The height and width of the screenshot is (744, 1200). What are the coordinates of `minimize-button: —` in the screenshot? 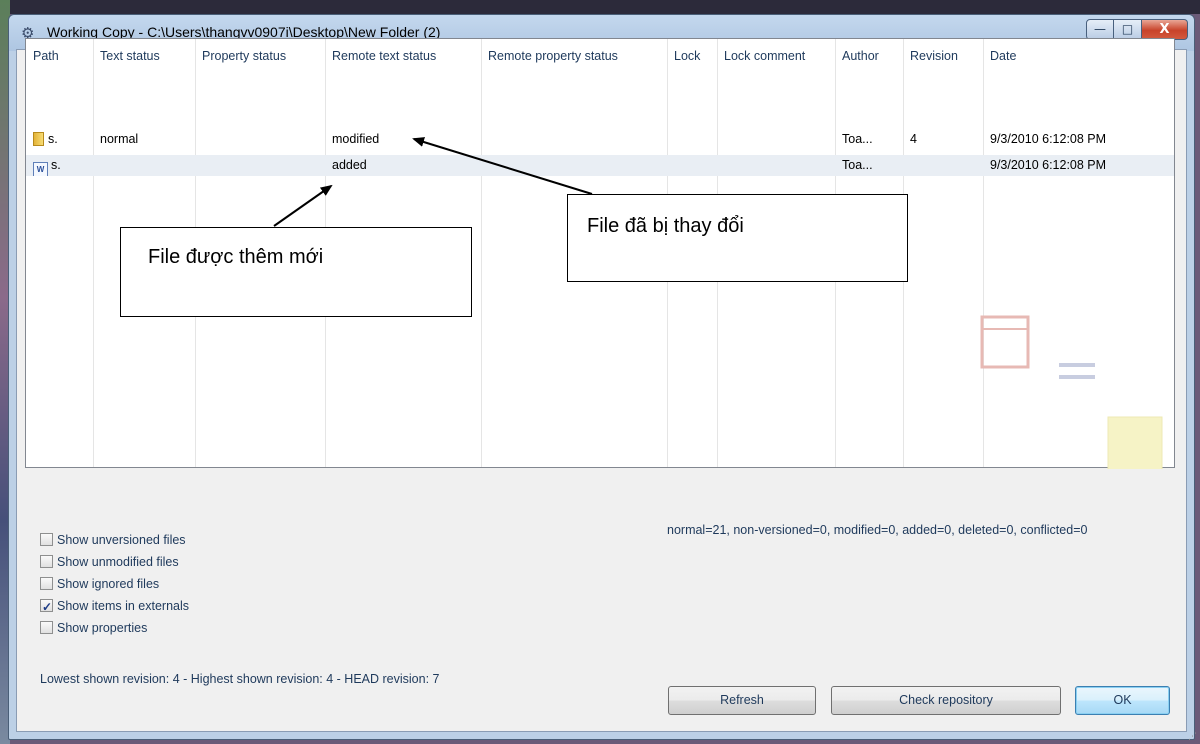 It's located at (1100, 29).